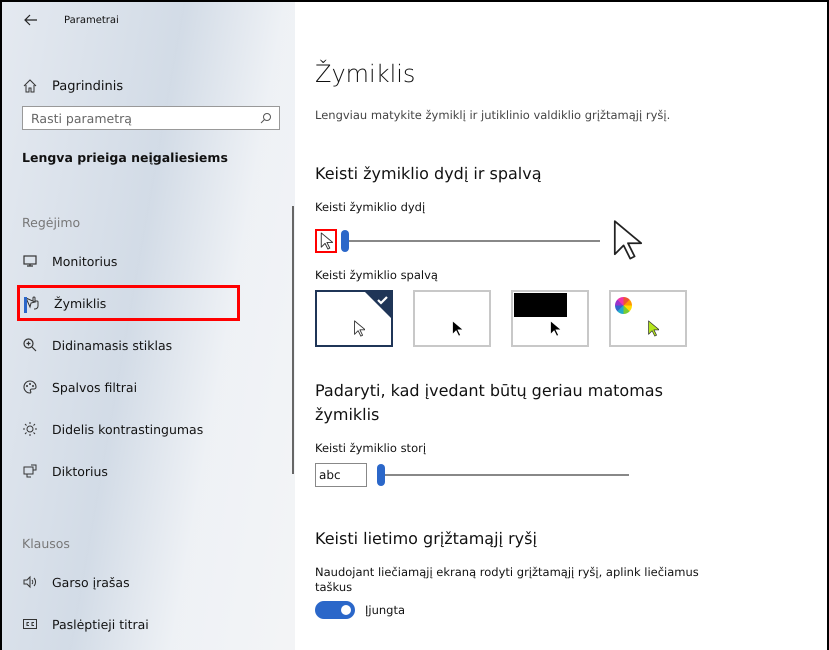  Describe the element at coordinates (32, 303) in the screenshot. I see `hand-pointer-icon` at that location.